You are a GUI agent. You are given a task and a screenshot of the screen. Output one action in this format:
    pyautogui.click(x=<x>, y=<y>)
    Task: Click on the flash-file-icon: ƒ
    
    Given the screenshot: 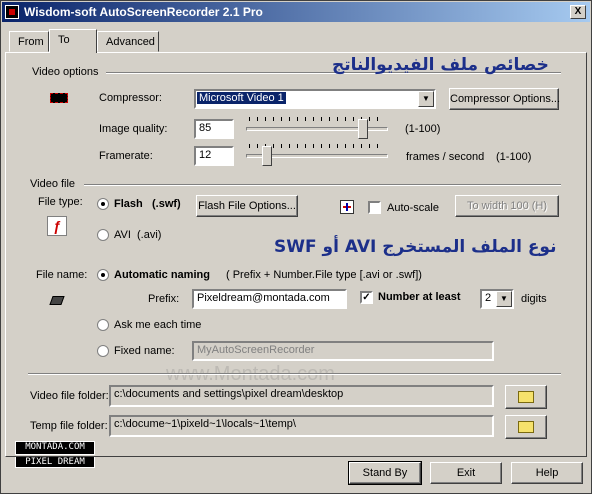 What is the action you would take?
    pyautogui.click(x=57, y=226)
    